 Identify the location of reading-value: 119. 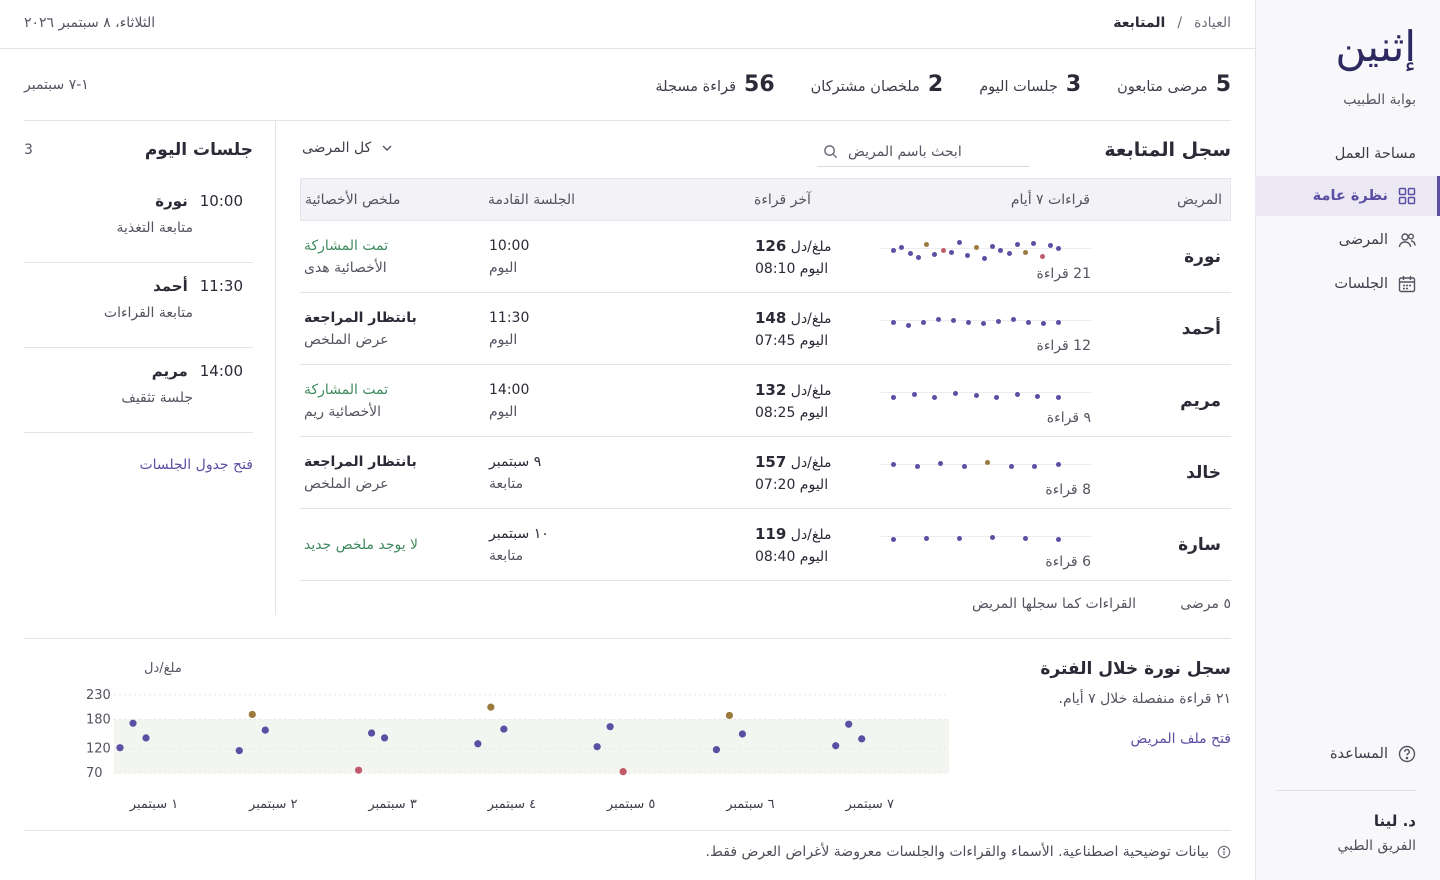
(771, 533).